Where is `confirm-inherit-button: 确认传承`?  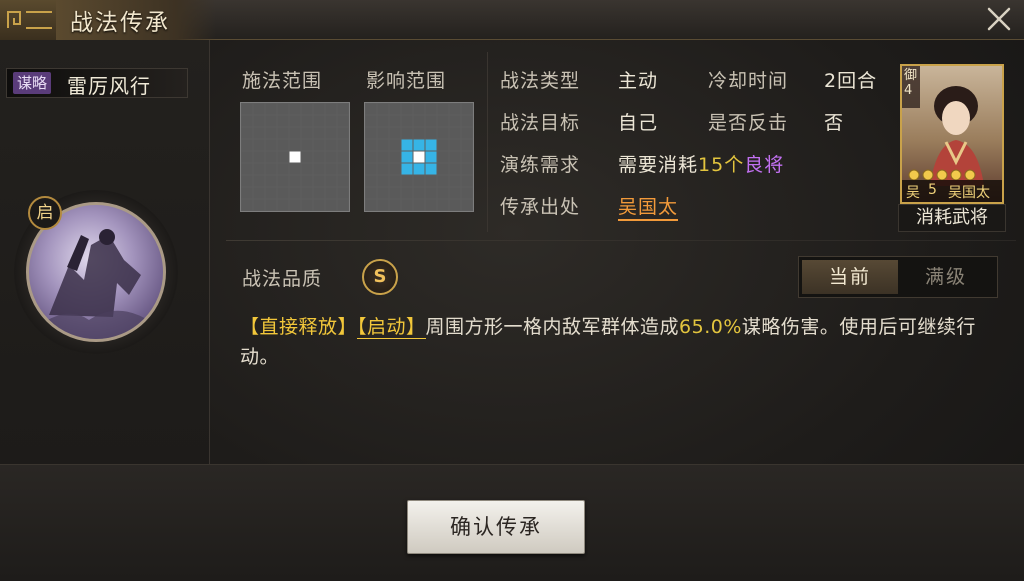
confirm-inherit-button: 确认传承 is located at coordinates (496, 527).